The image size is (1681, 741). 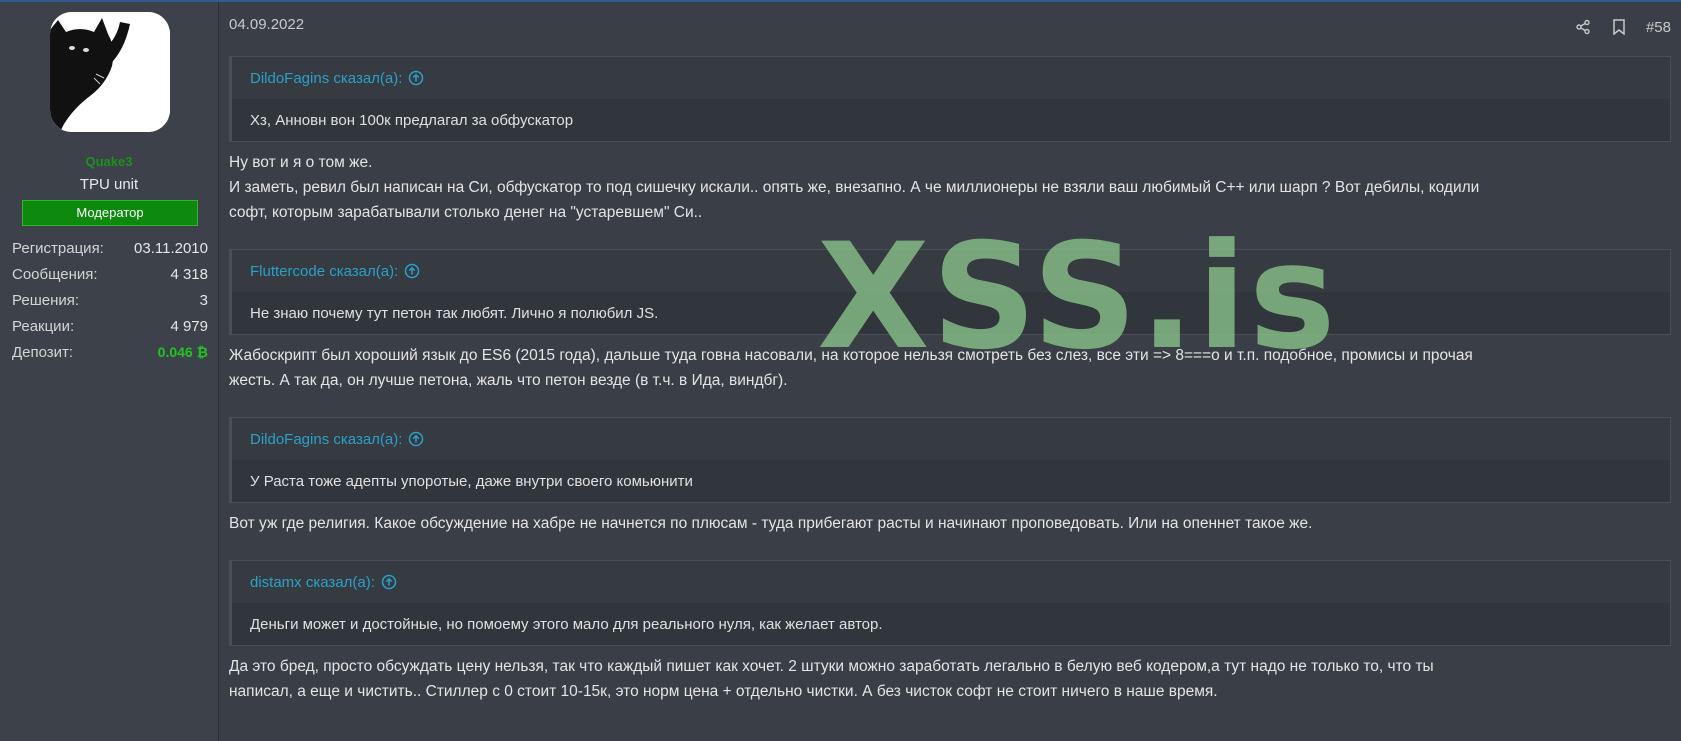 I want to click on stat-value: 03.11.2010, so click(x=171, y=248).